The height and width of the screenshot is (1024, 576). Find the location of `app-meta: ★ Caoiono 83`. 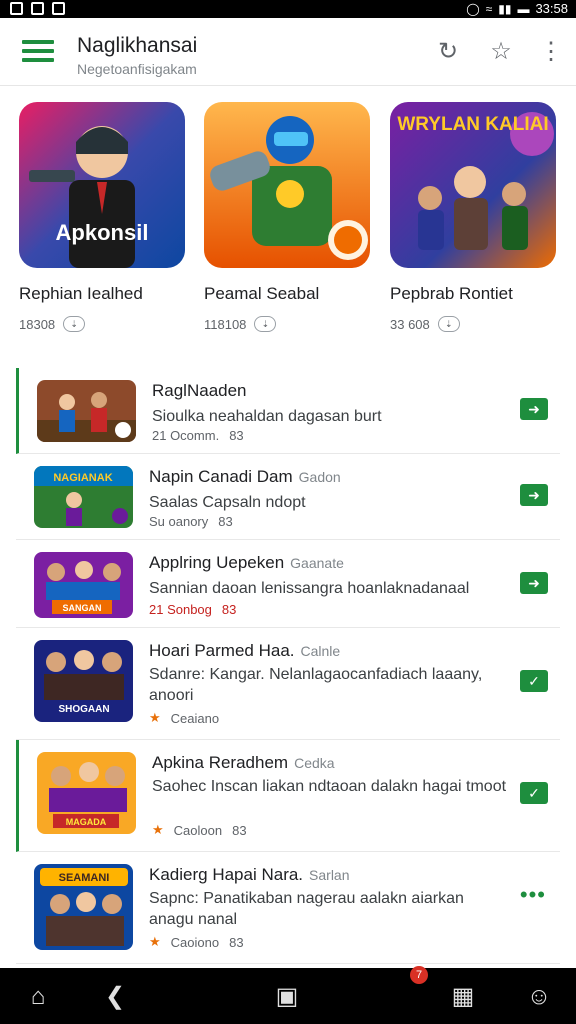

app-meta: ★ Caoiono 83 is located at coordinates (196, 942).